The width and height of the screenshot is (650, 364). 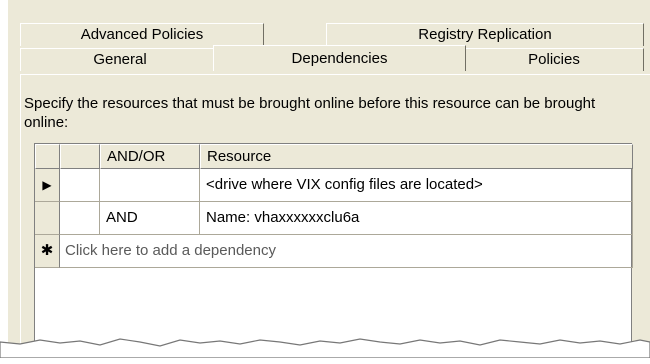 What do you see at coordinates (122, 217) in the screenshot?
I see `cell-text: AND` at bounding box center [122, 217].